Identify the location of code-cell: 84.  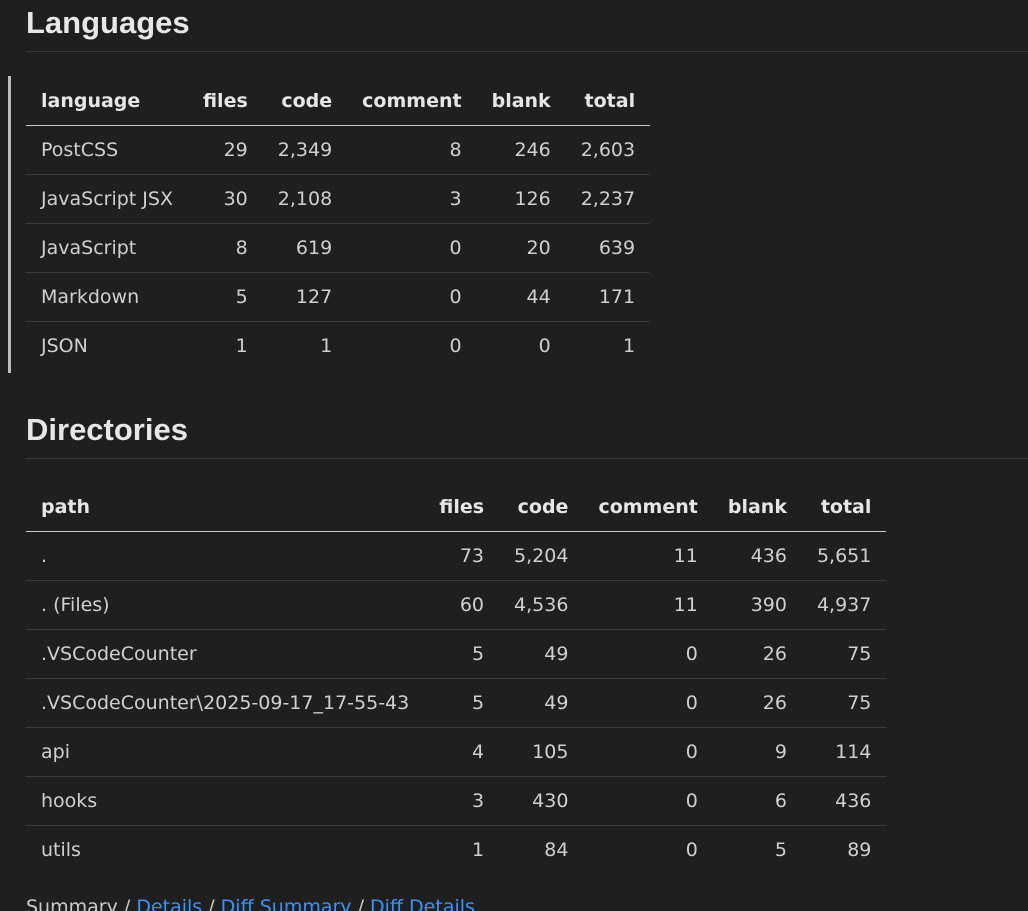
(556, 850).